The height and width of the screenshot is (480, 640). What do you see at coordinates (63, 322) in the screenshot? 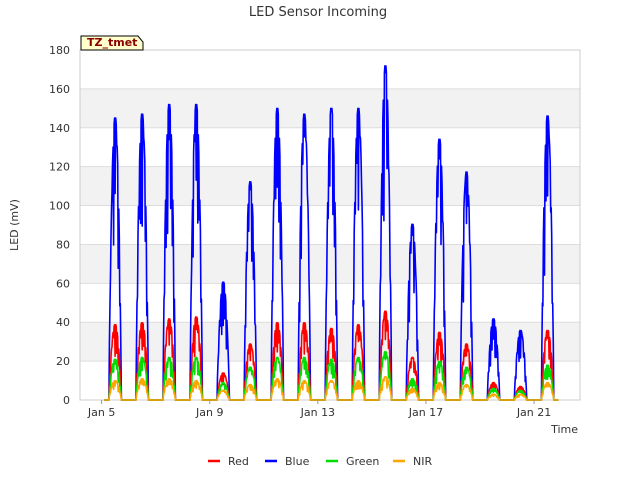
I see `y-tick-label: 40` at bounding box center [63, 322].